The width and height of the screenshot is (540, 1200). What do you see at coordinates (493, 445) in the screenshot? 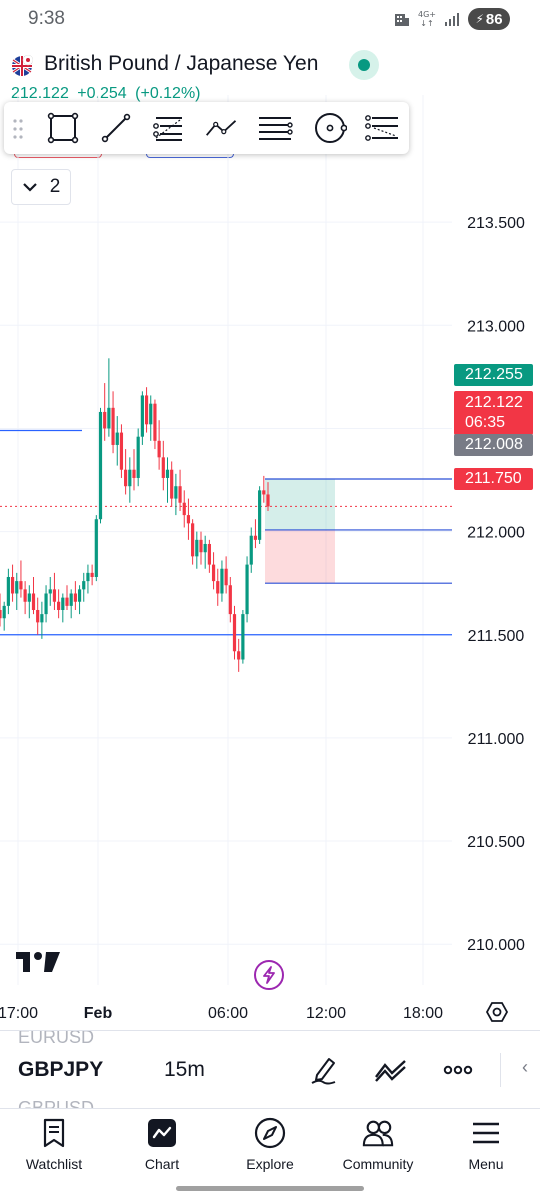
I see `entry-price-label: 212.008` at bounding box center [493, 445].